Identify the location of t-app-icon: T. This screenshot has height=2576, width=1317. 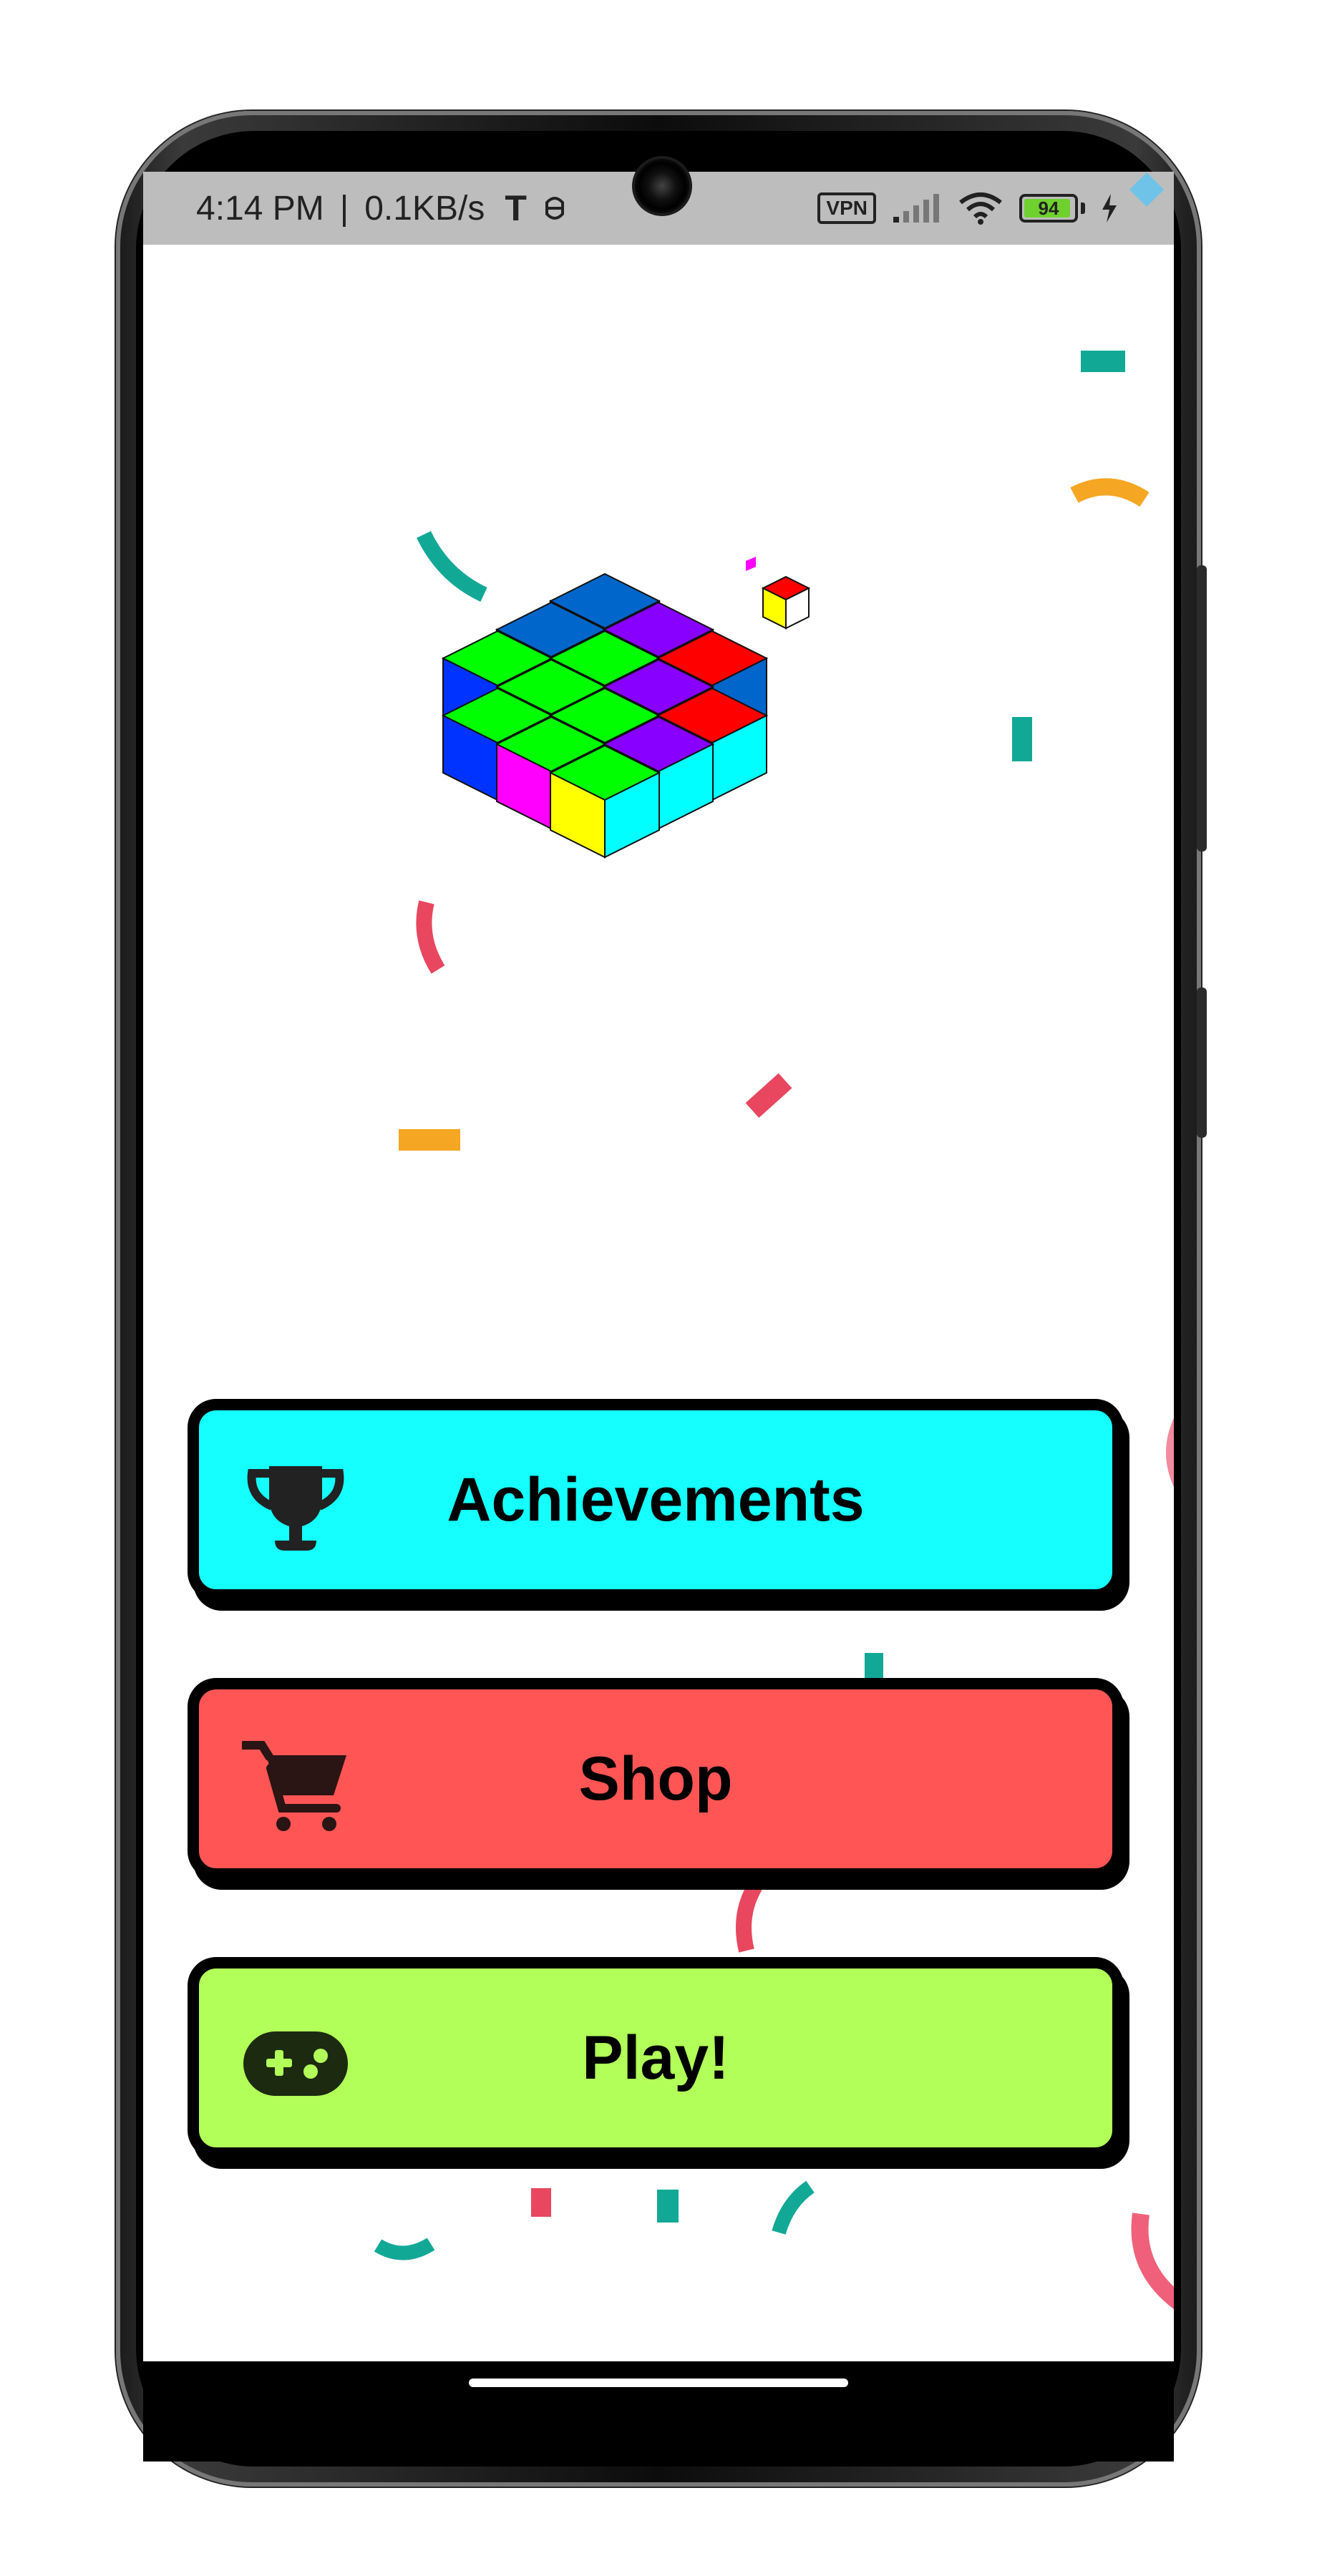
(516, 208).